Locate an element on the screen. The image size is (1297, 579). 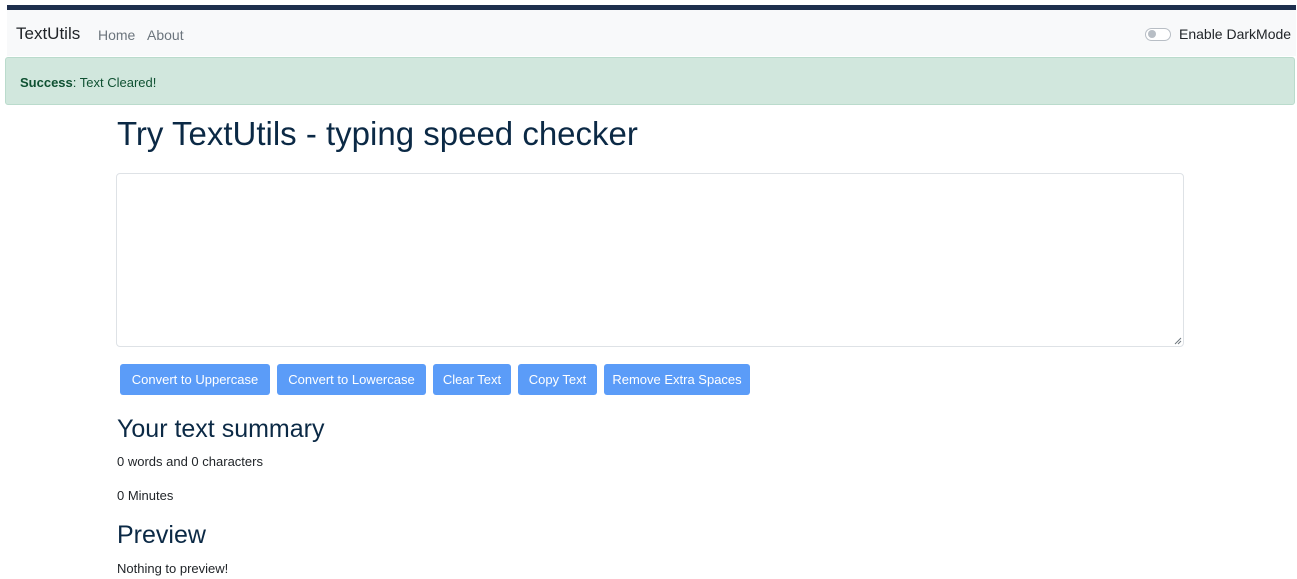
reading-minutes: 0 Minutes is located at coordinates (145, 495).